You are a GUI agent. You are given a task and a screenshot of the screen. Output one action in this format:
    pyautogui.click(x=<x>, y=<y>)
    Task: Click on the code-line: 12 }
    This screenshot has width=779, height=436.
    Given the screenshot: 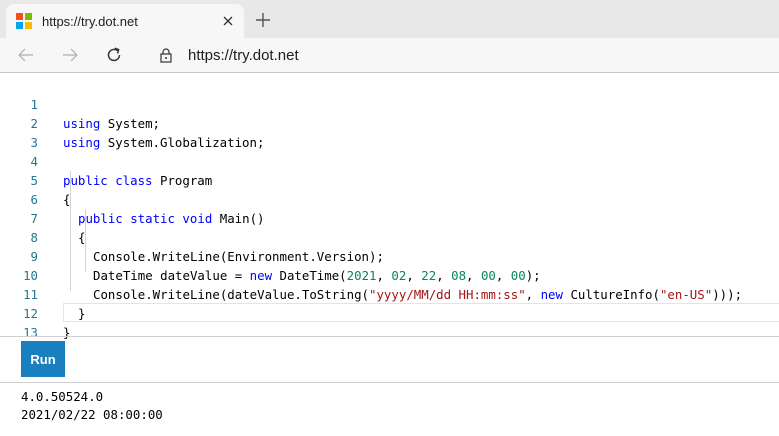 What is the action you would take?
    pyautogui.click(x=389, y=312)
    